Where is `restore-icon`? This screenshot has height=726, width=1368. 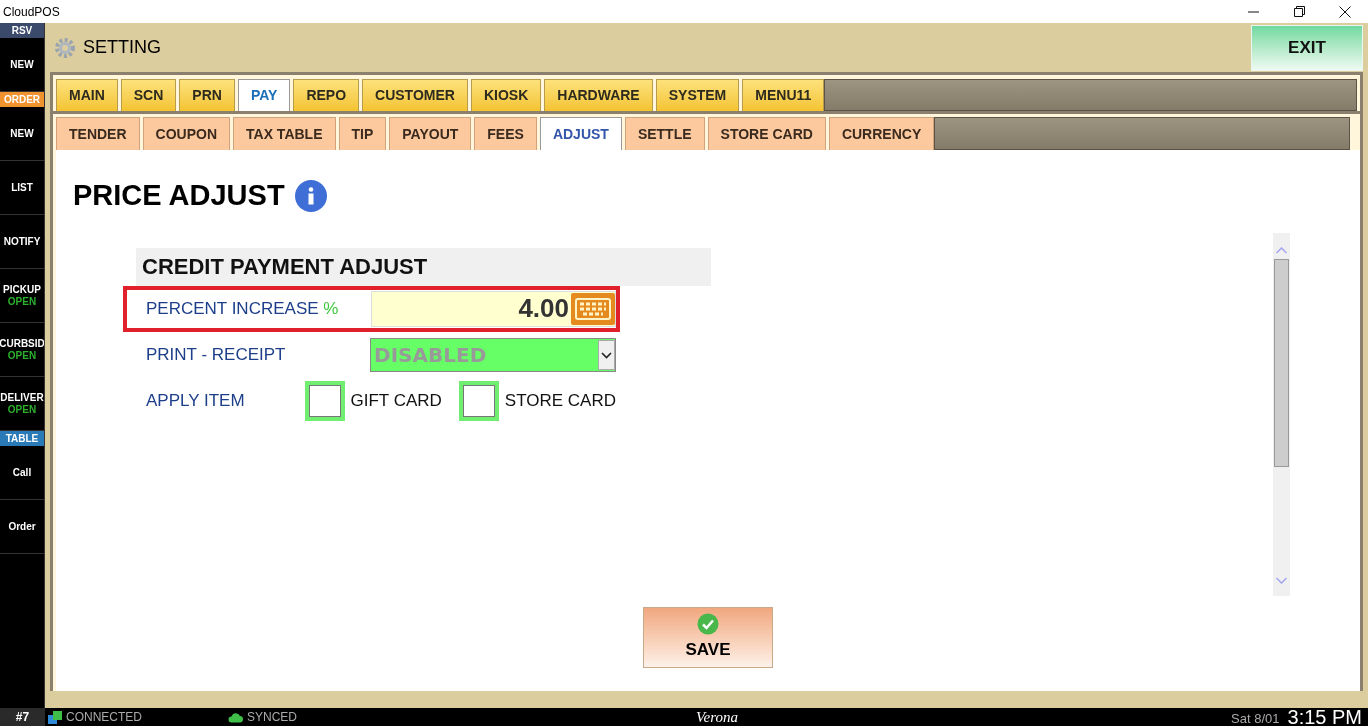
restore-icon is located at coordinates (1299, 11).